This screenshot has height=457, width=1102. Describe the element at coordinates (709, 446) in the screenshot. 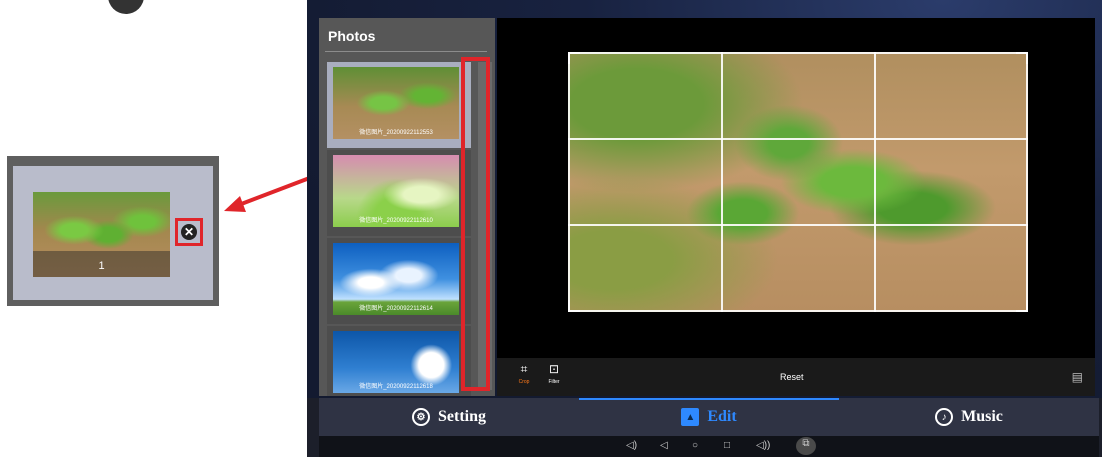

I see `system-nav-bar: ◁) ◁ ○ □ ◁)) ⧉` at that location.